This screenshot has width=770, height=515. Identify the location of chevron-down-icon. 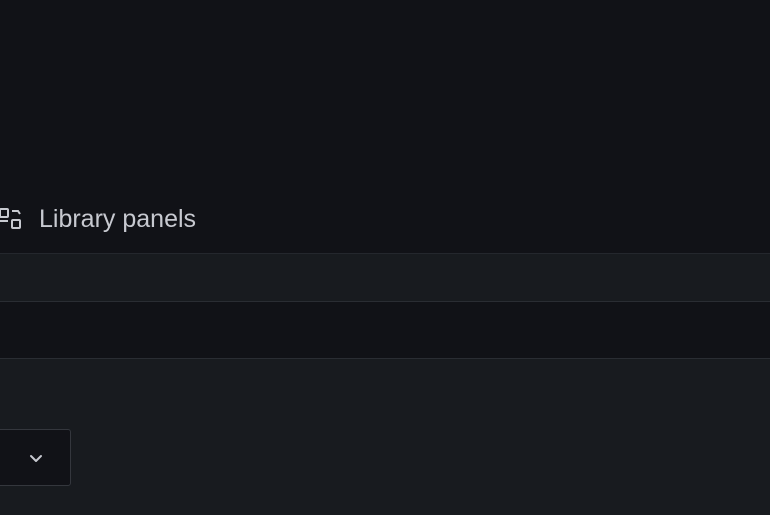
(36, 458).